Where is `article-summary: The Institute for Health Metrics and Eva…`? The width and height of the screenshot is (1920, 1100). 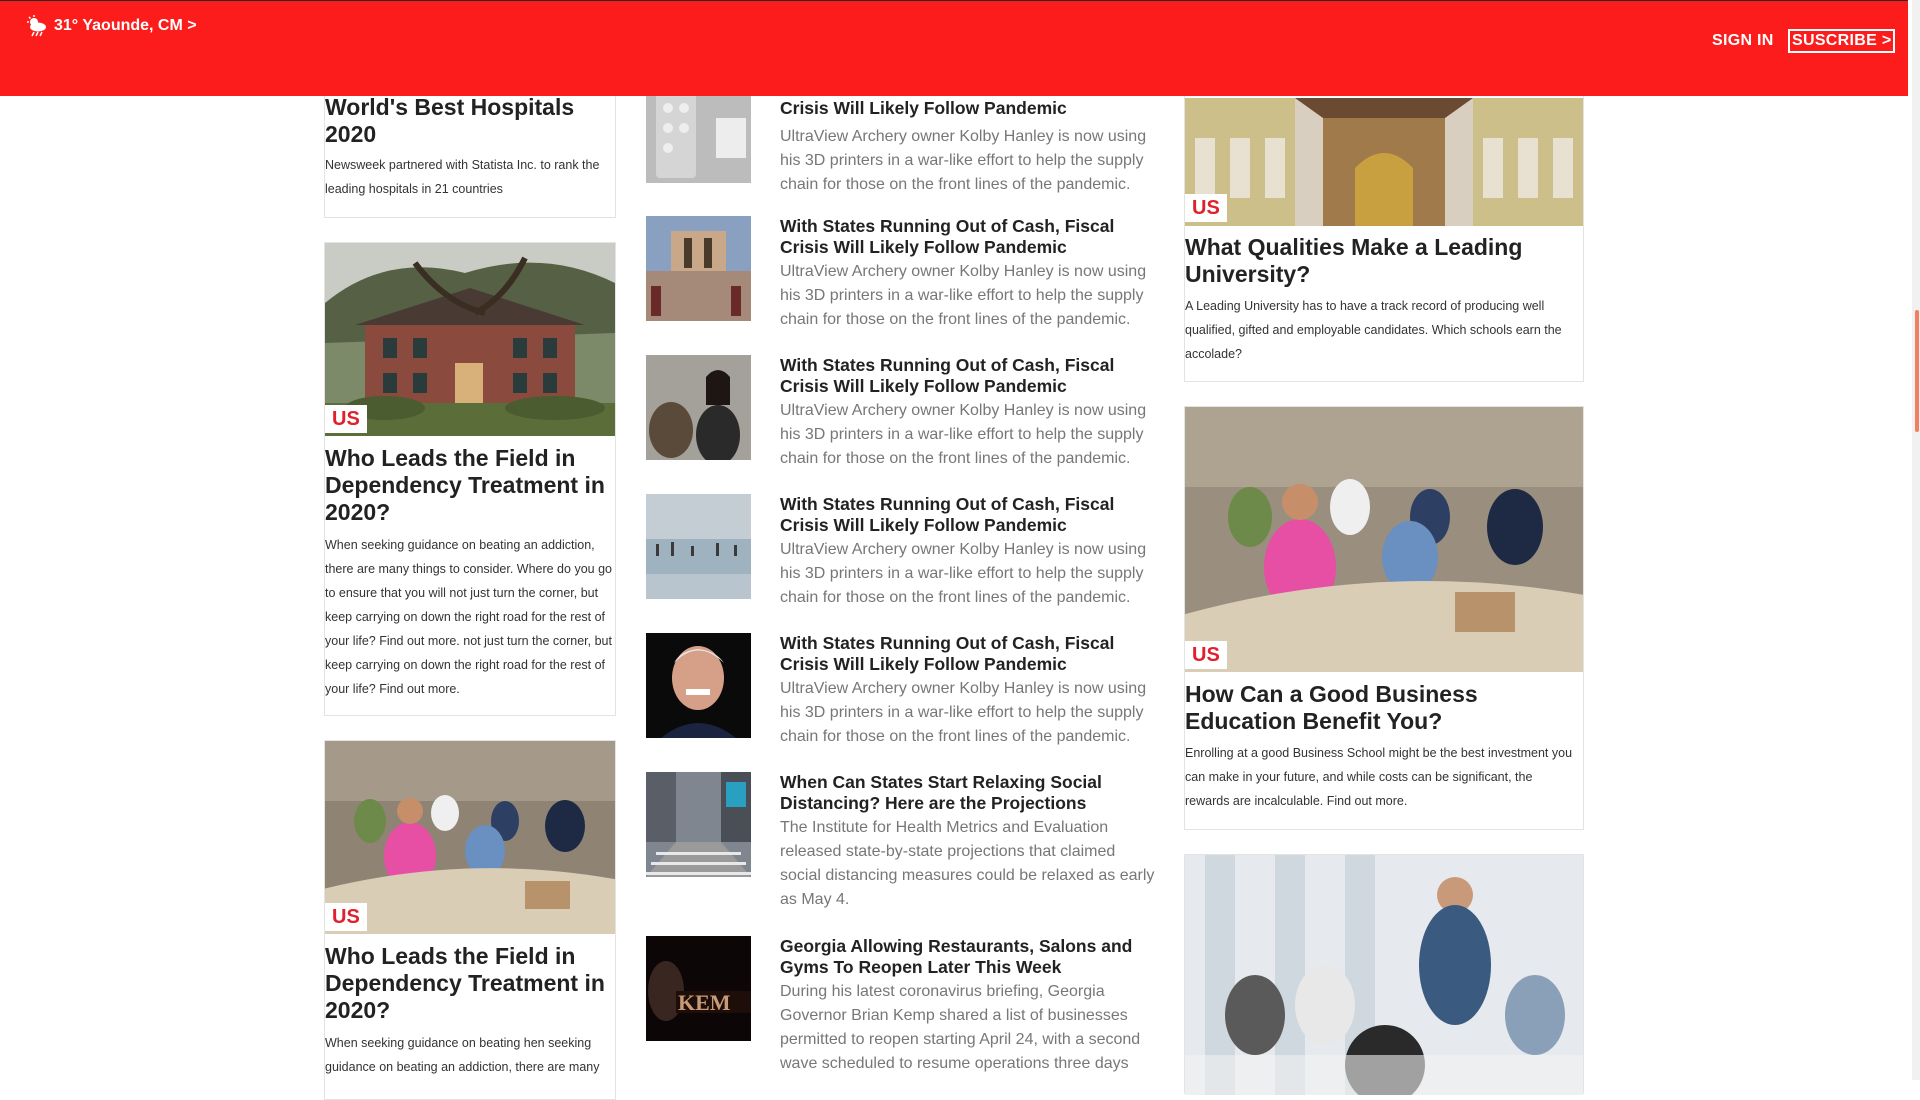 article-summary: The Institute for Health Metrics and Eva… is located at coordinates (967, 863).